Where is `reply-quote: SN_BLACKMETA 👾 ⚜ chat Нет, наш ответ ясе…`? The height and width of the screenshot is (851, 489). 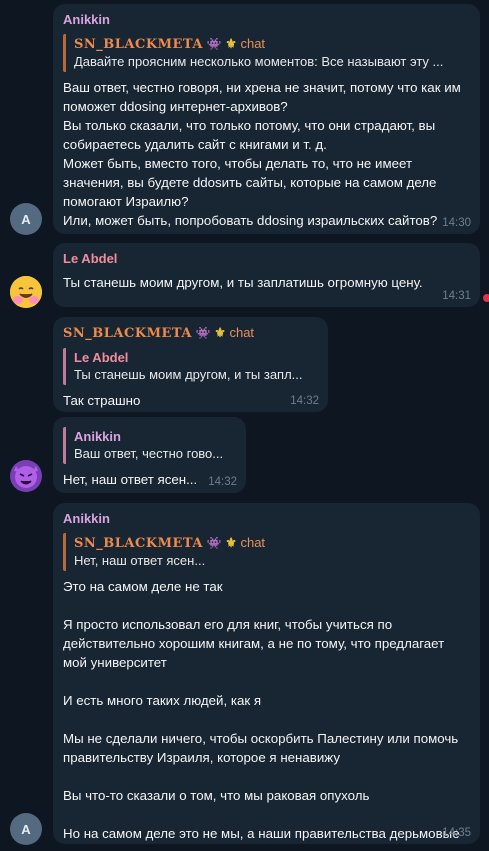
reply-quote: SN_BLACKMETA 👾 ⚜ chat Нет, наш ответ ясе… is located at coordinates (266, 552).